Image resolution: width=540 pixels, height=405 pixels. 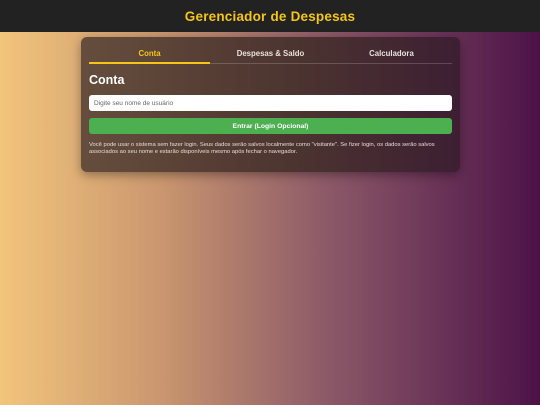 I want to click on tab-bar: Conta Despesas & Saldo Calculadora, so click(x=270, y=50).